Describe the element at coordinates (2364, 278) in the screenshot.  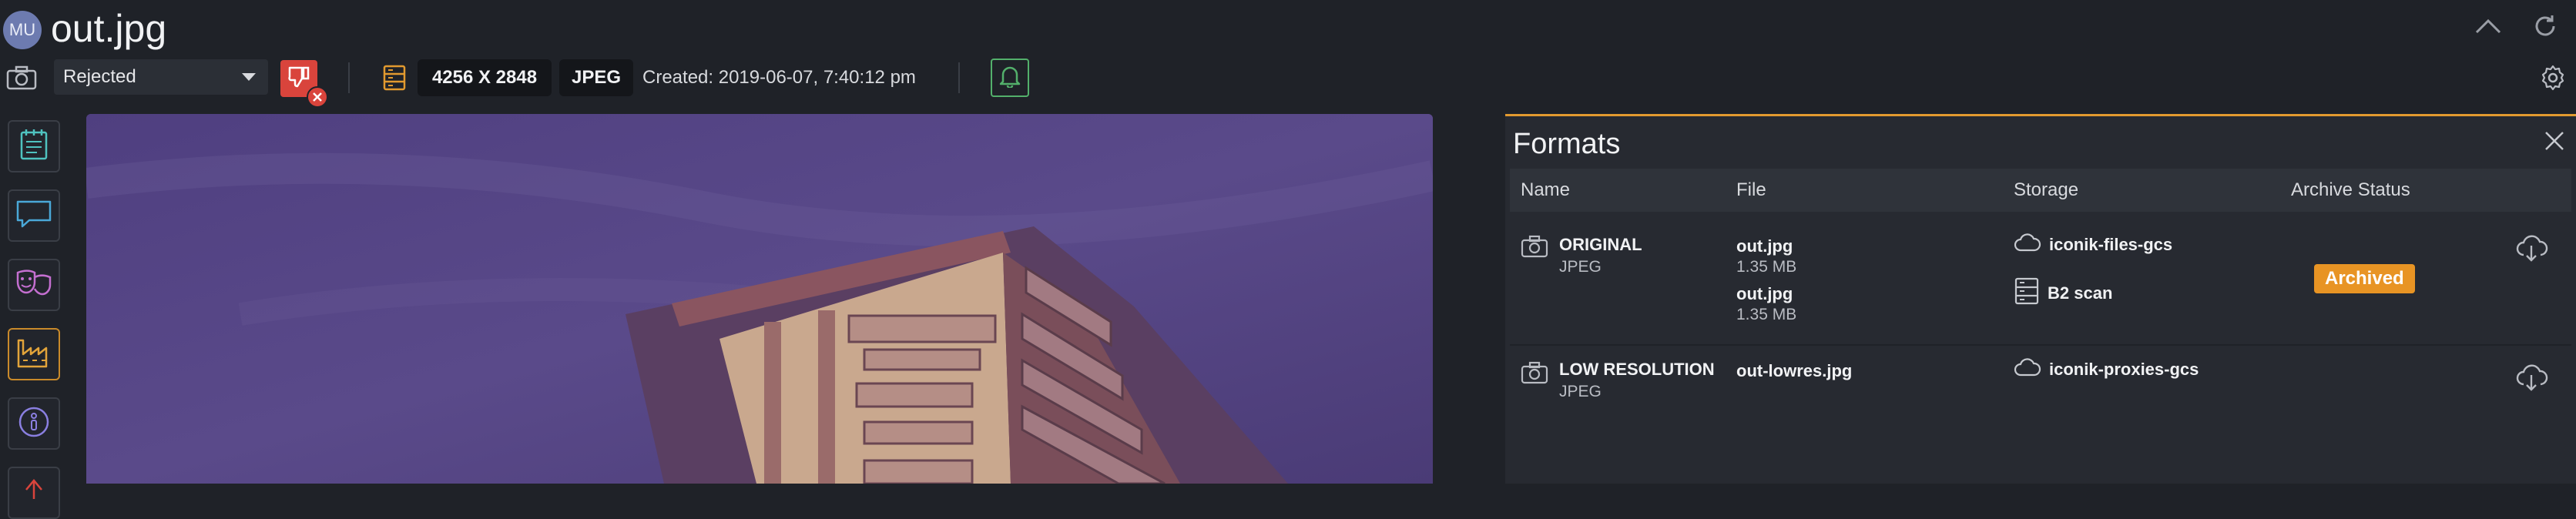
I see `archive-status-badge: Archived` at that location.